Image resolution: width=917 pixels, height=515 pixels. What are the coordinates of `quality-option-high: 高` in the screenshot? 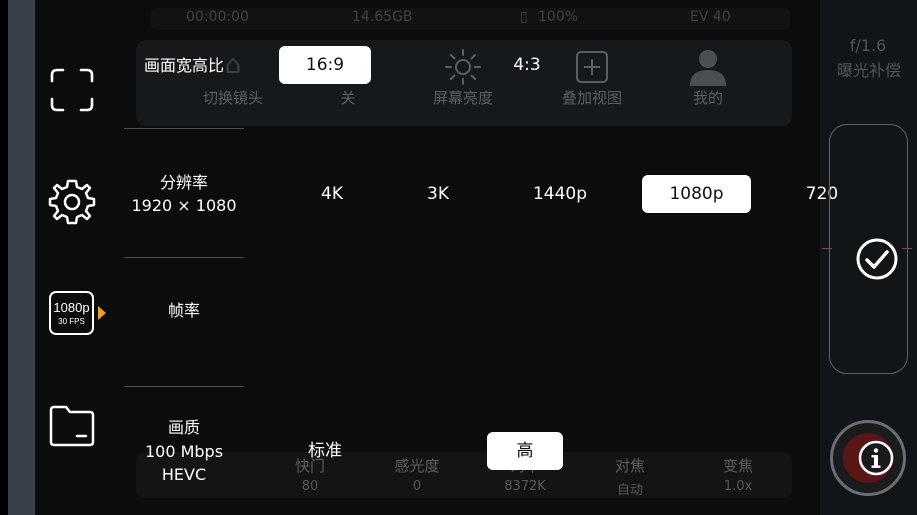 It's located at (525, 451).